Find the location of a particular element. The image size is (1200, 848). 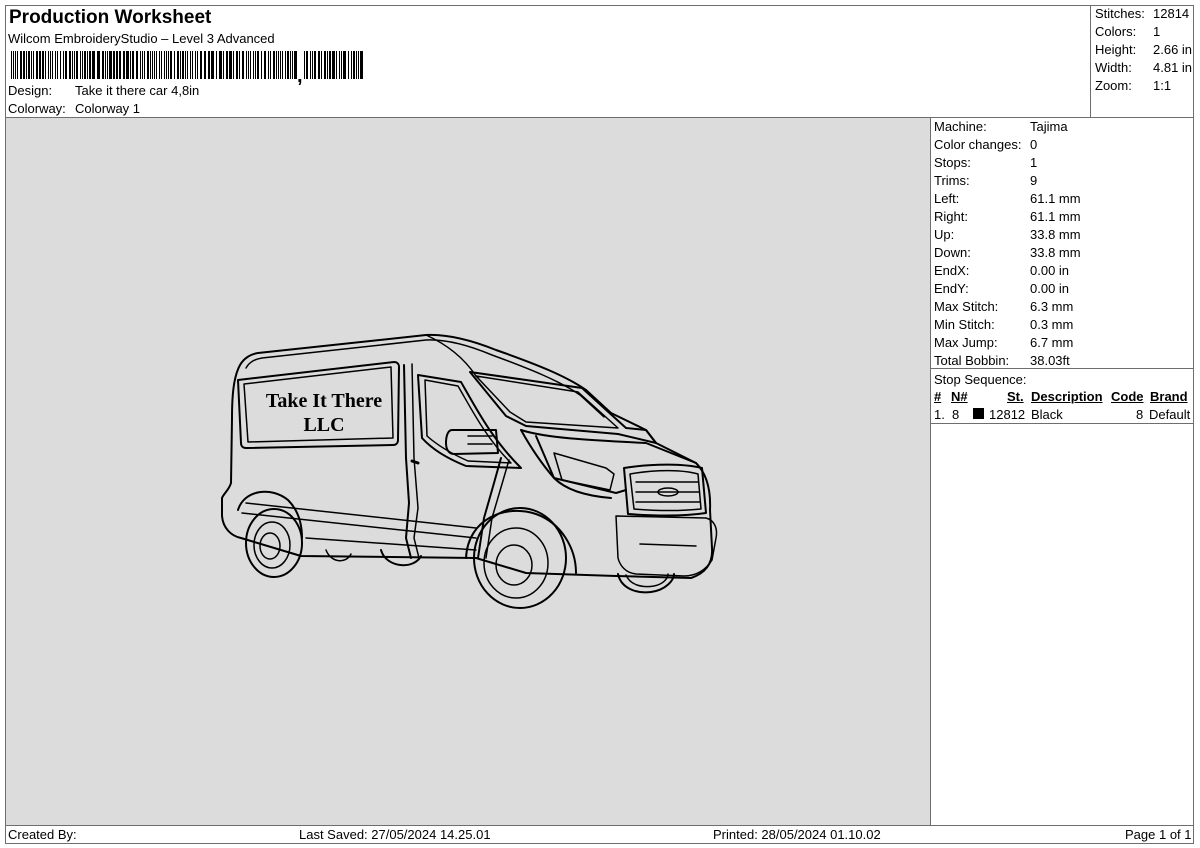

max-jump-row: Max Jump: 6.7 mm is located at coordinates (1003, 342).